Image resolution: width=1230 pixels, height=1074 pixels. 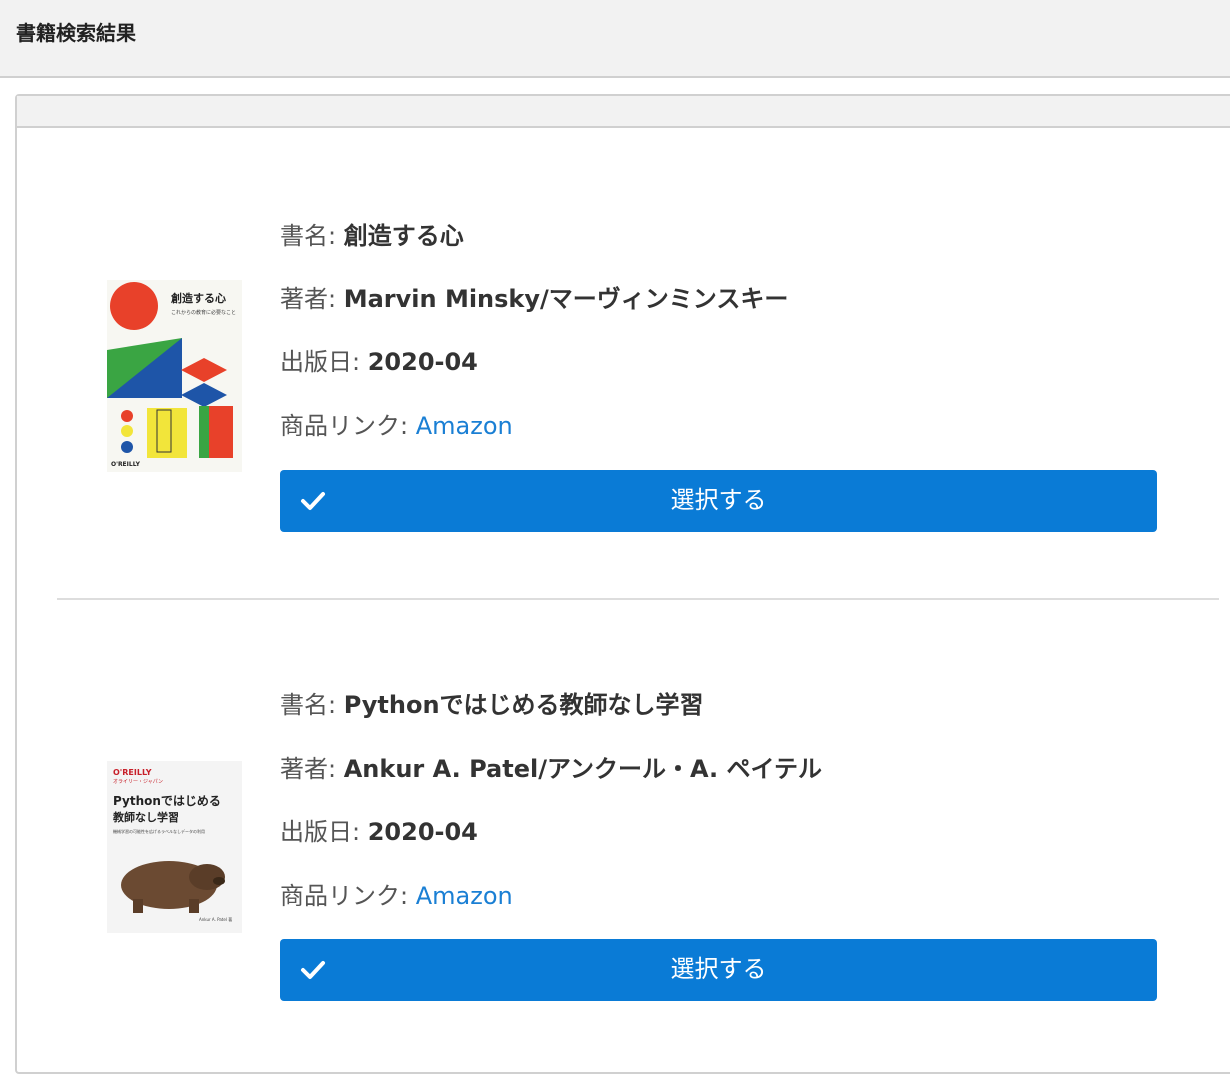 What do you see at coordinates (145, 817) in the screenshot?
I see `cover-title-line2: 教師なし学習` at bounding box center [145, 817].